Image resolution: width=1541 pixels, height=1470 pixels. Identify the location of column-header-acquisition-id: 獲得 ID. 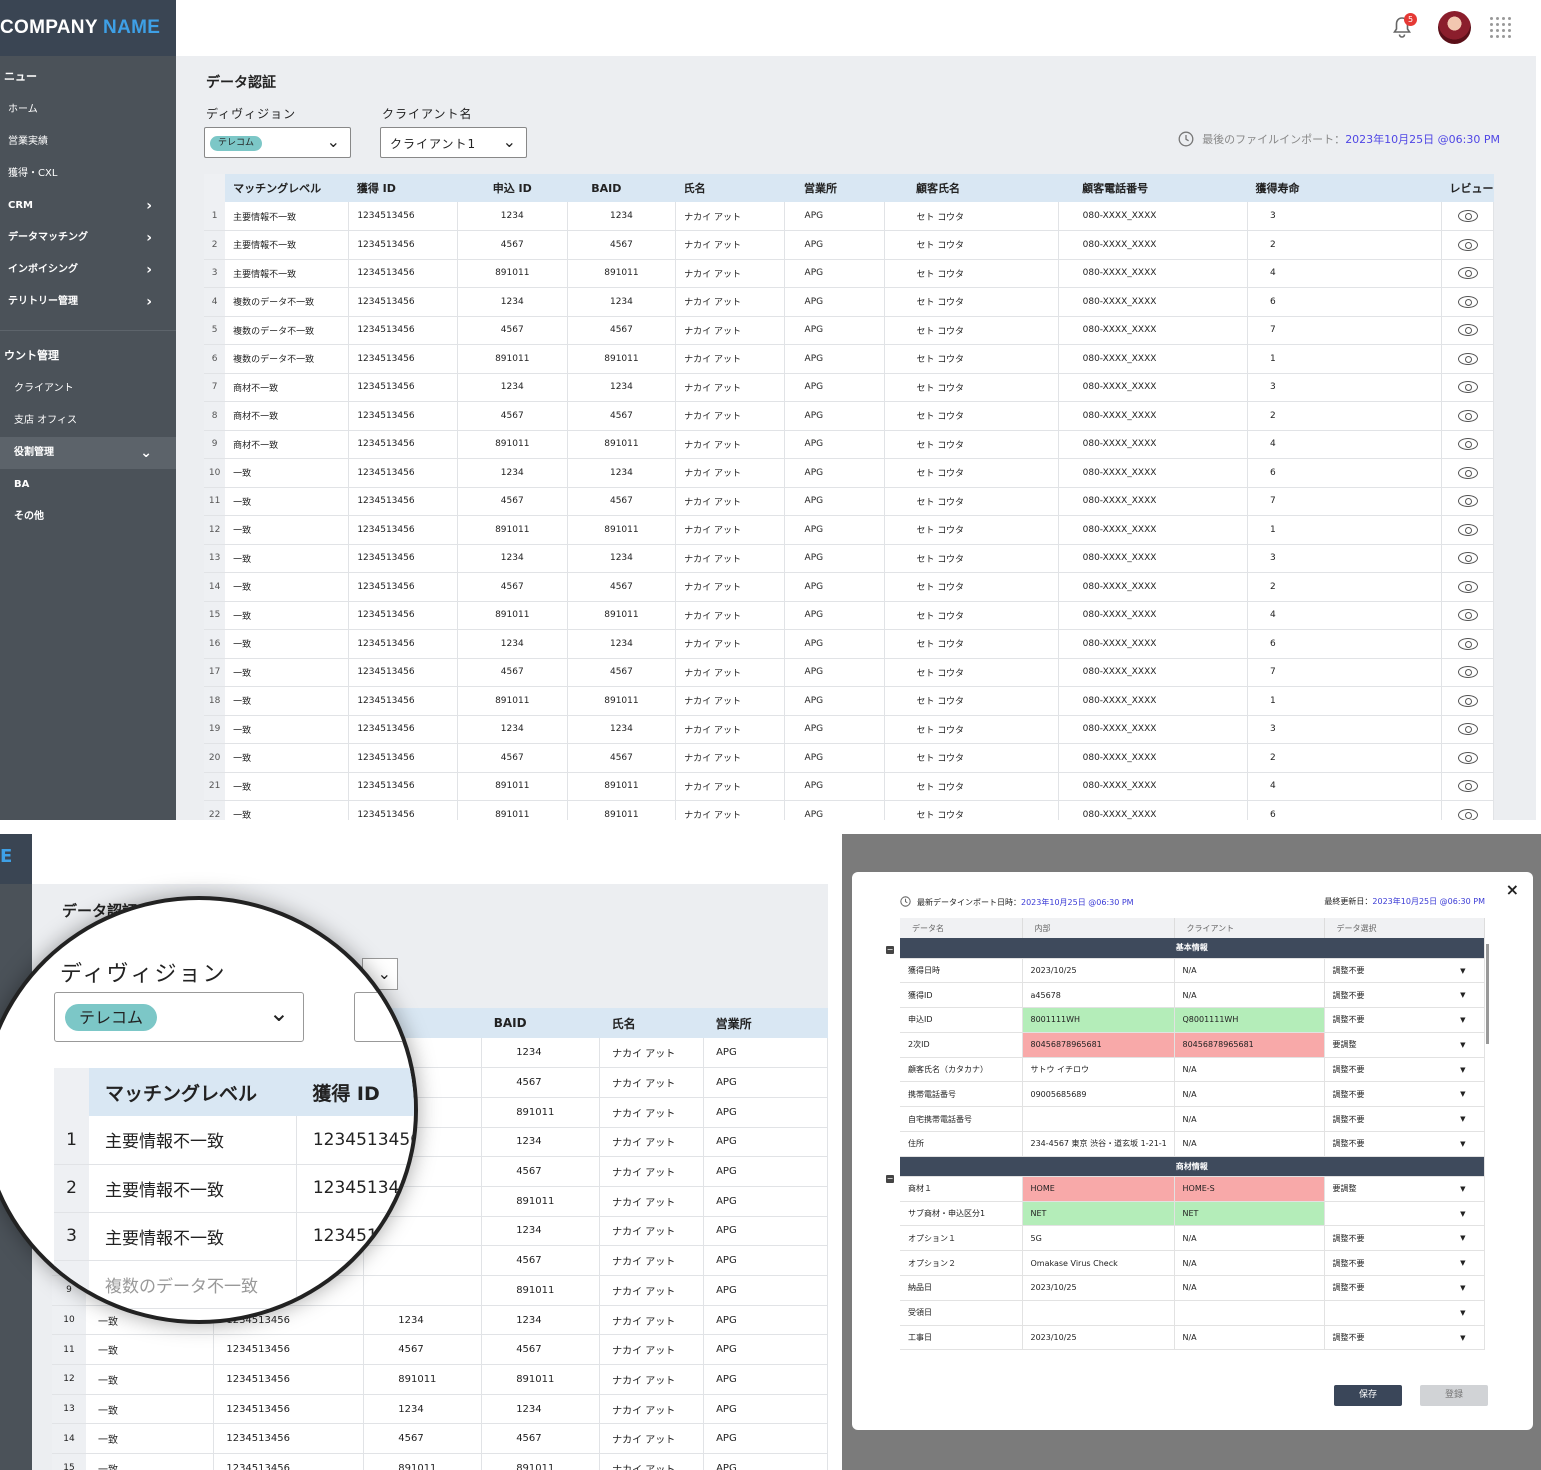
(355, 1092).